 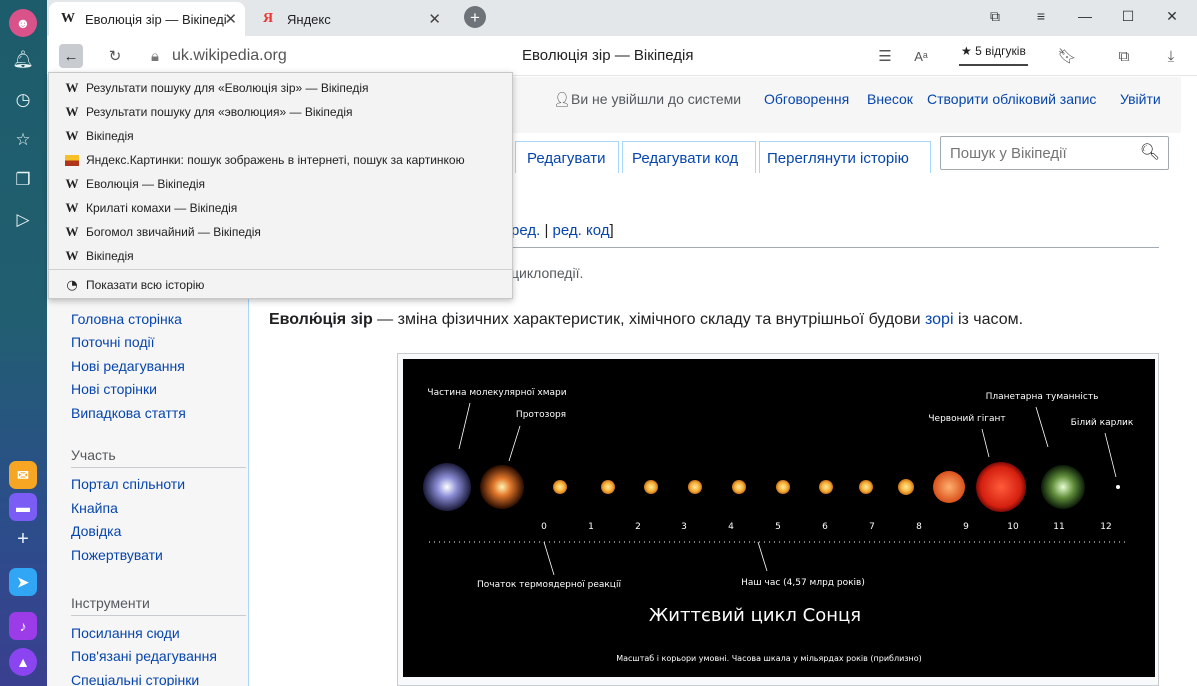 What do you see at coordinates (114, 389) in the screenshot?
I see `sidebar-item-new-pages: Нові сторінки` at bounding box center [114, 389].